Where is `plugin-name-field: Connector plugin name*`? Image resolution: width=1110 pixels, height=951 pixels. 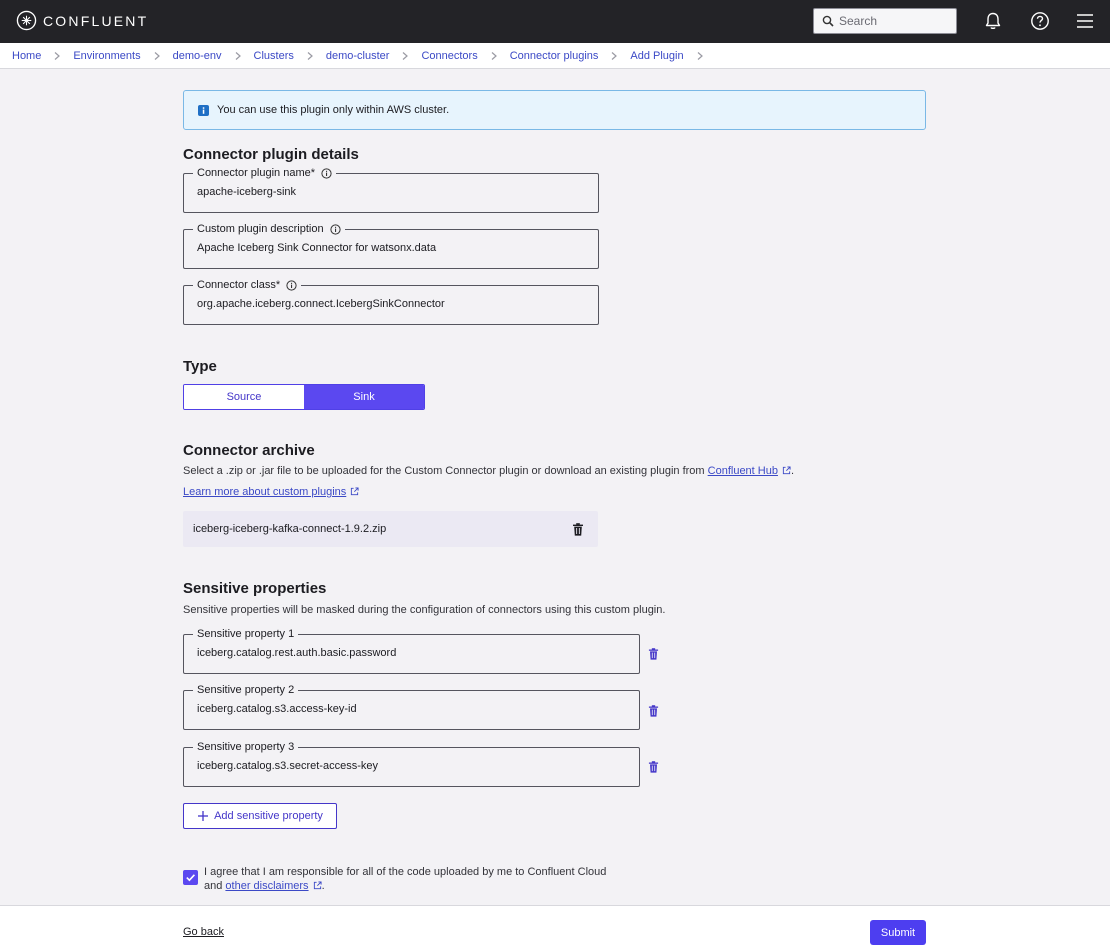 plugin-name-field: Connector plugin name* is located at coordinates (391, 189).